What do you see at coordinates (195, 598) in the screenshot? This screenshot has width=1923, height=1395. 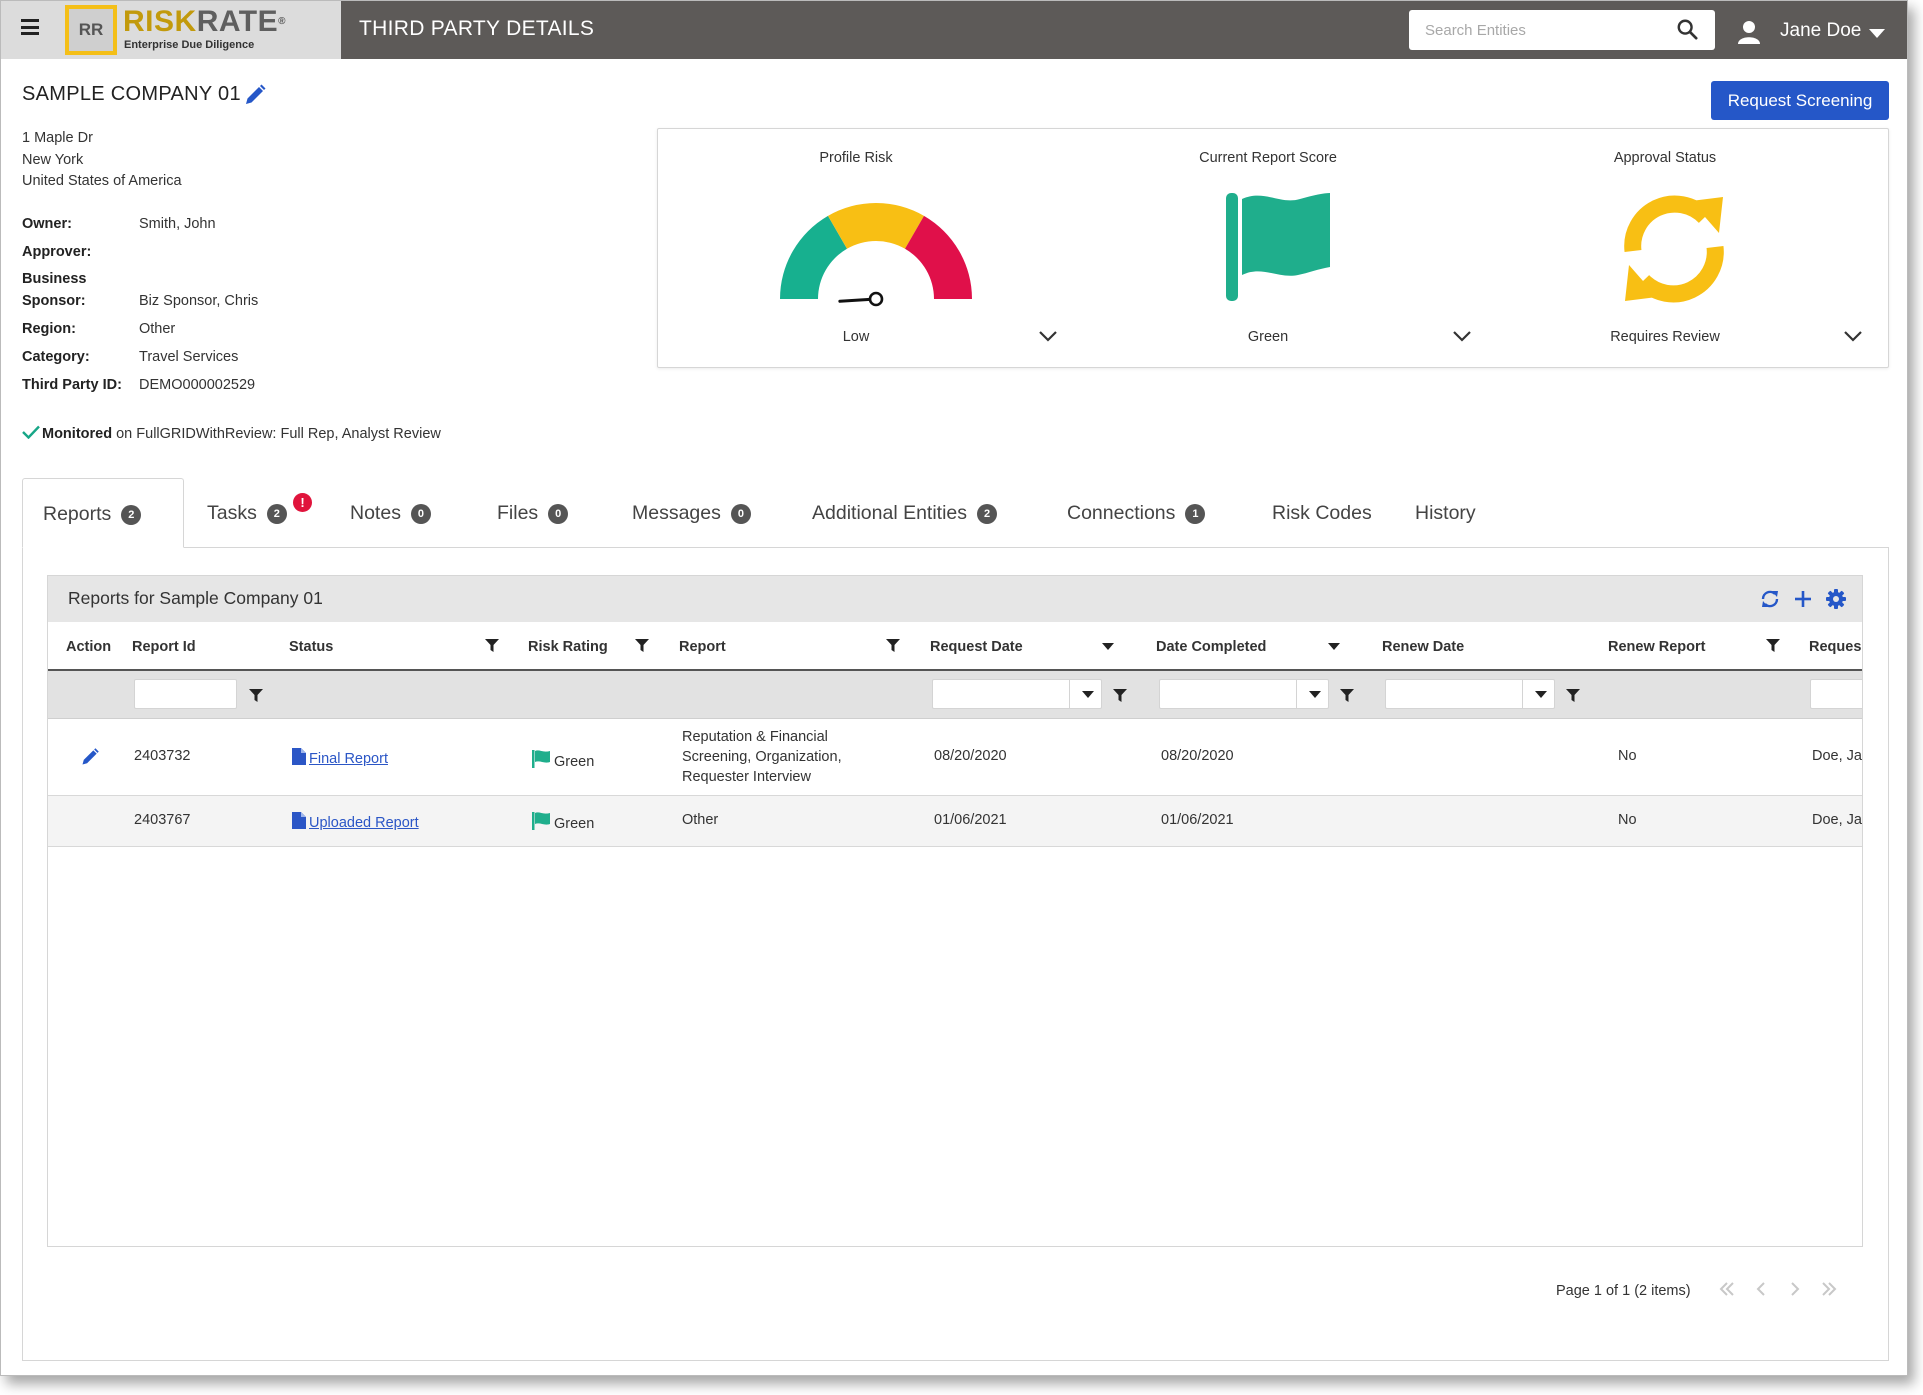 I see `grid-title: Reports for Sample Company 01` at bounding box center [195, 598].